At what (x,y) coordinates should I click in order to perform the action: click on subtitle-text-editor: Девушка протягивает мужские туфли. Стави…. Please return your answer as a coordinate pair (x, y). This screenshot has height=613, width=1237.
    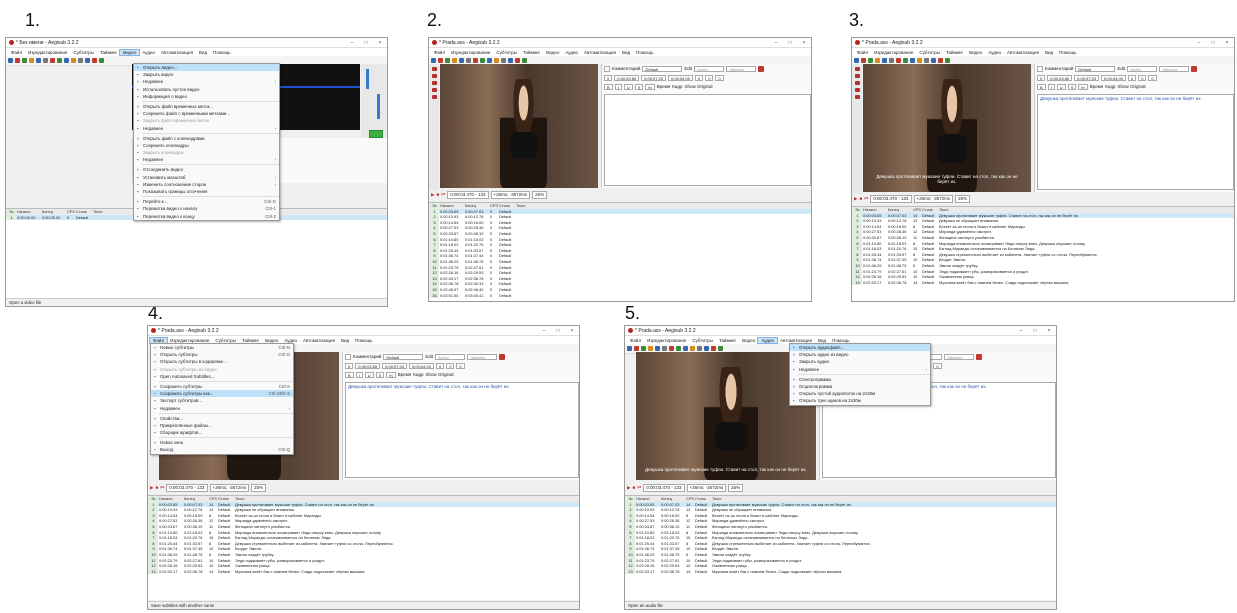
    Looking at the image, I should click on (462, 430).